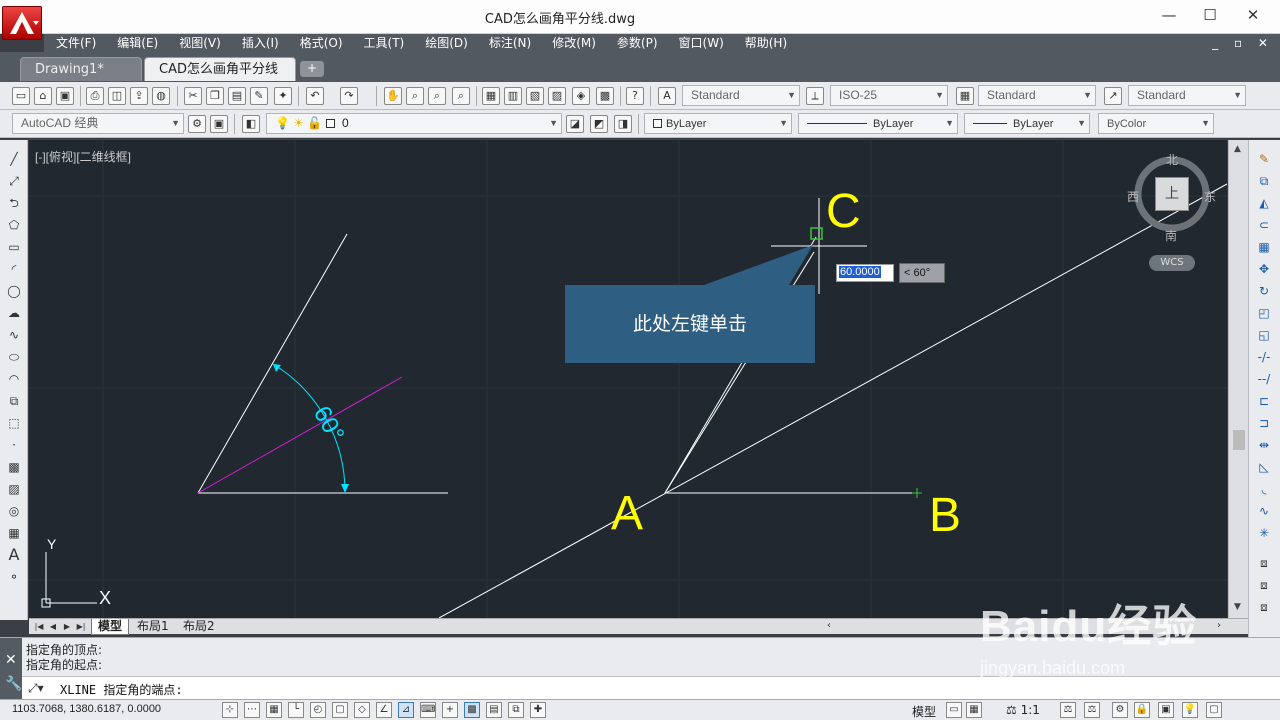  Describe the element at coordinates (1264, 225) in the screenshot. I see `offset-icon: ⊂` at that location.